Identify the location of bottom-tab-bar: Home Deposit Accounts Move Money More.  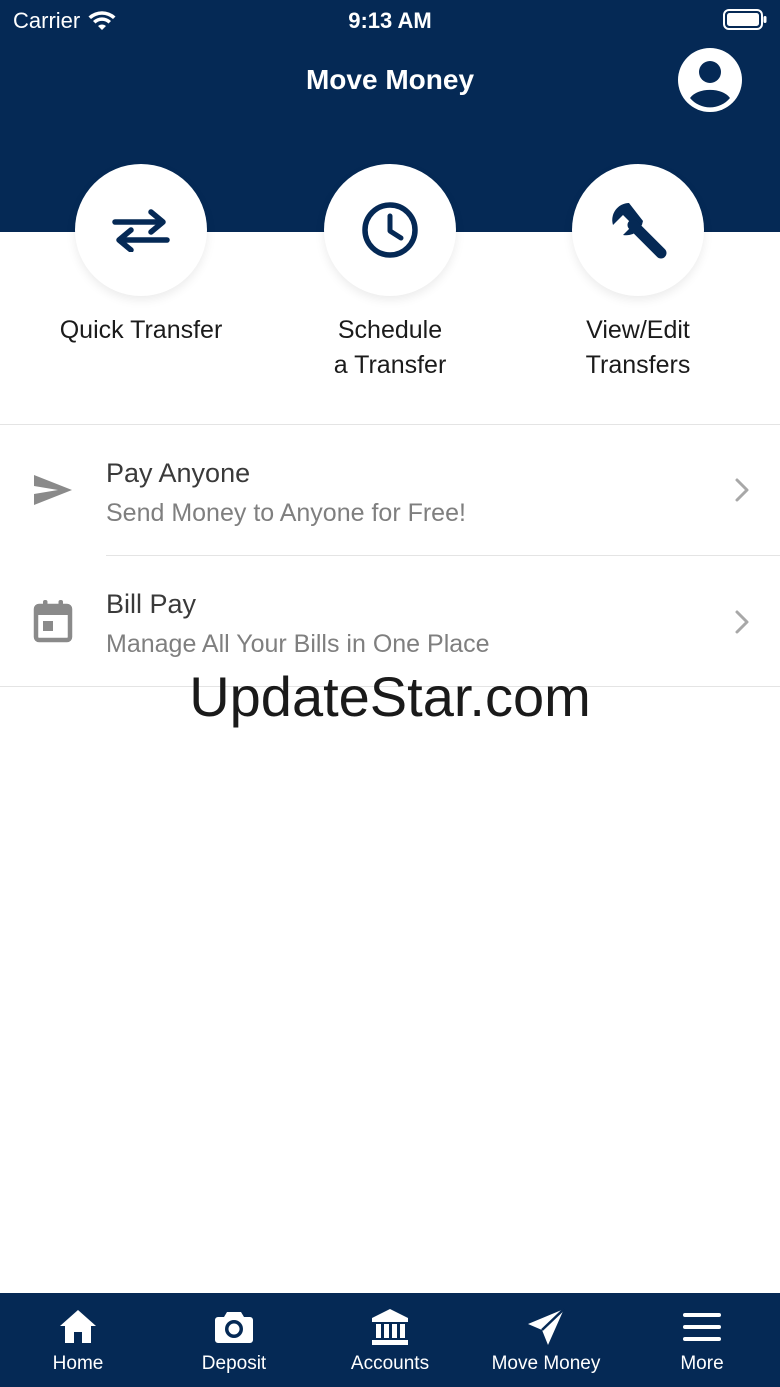
(390, 1340).